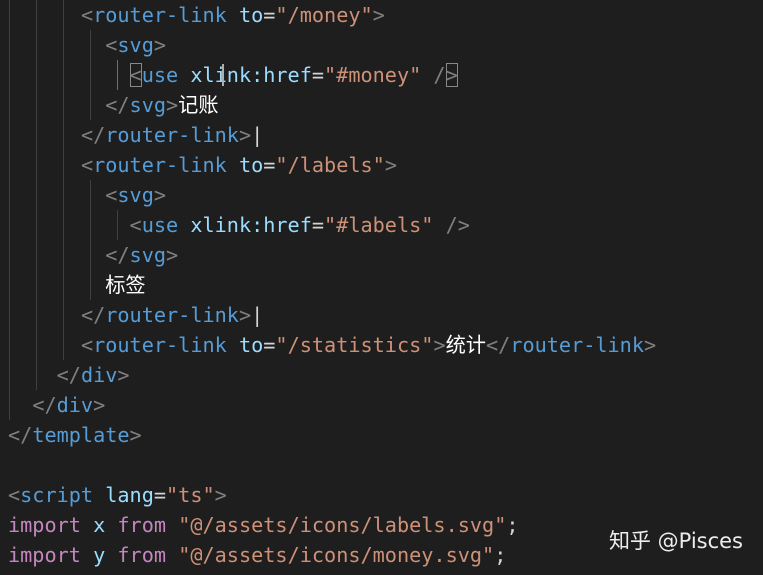  I want to click on code-token: from, so click(142, 525).